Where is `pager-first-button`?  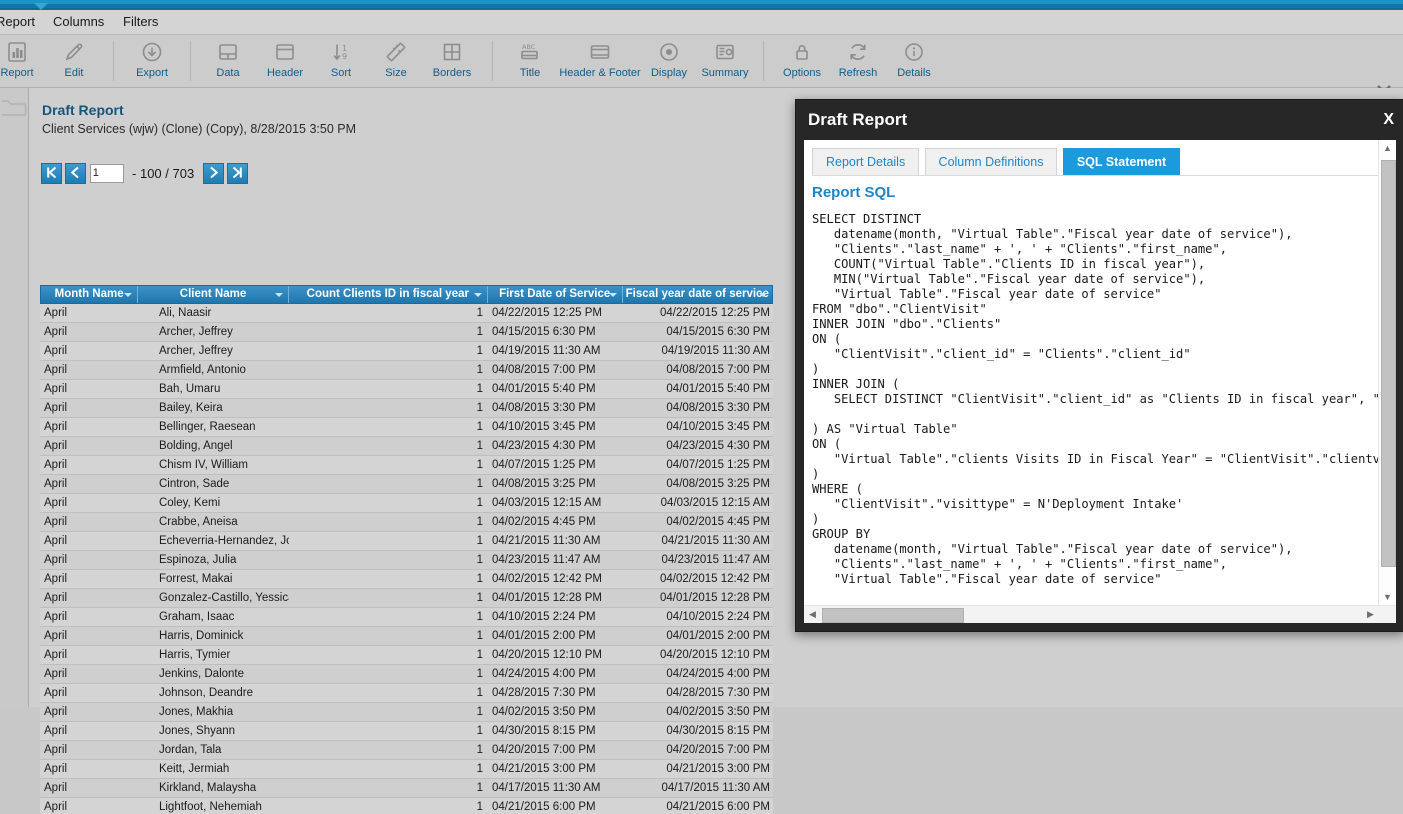 pager-first-button is located at coordinates (51, 173).